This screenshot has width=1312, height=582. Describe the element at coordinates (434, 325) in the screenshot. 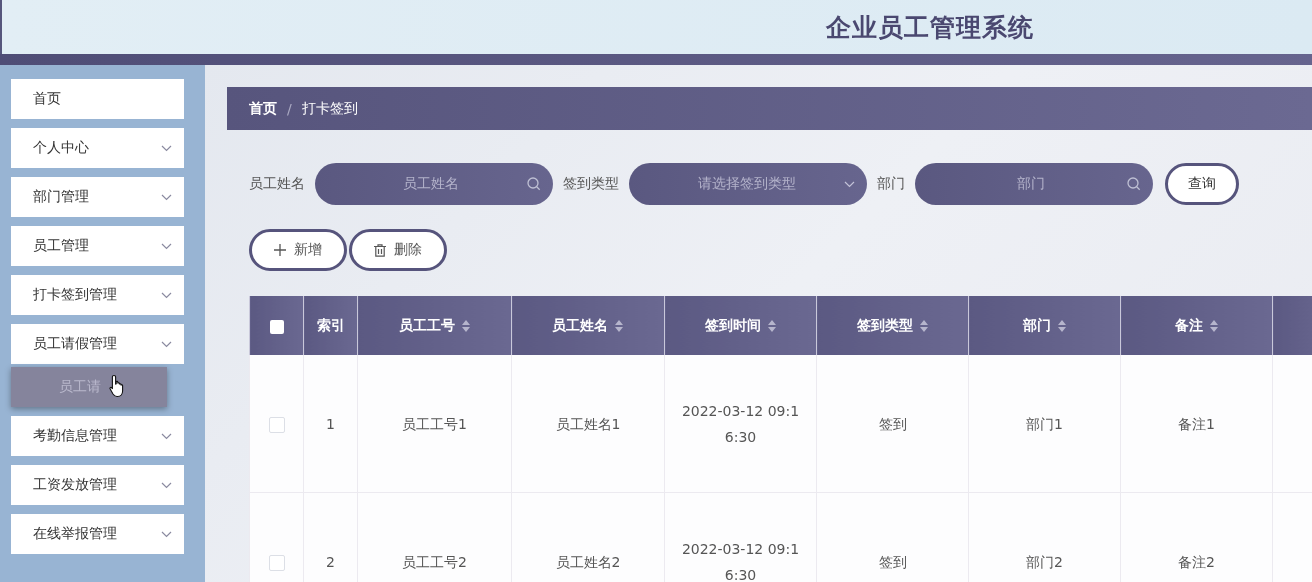

I see `column-header: 员工工号` at that location.